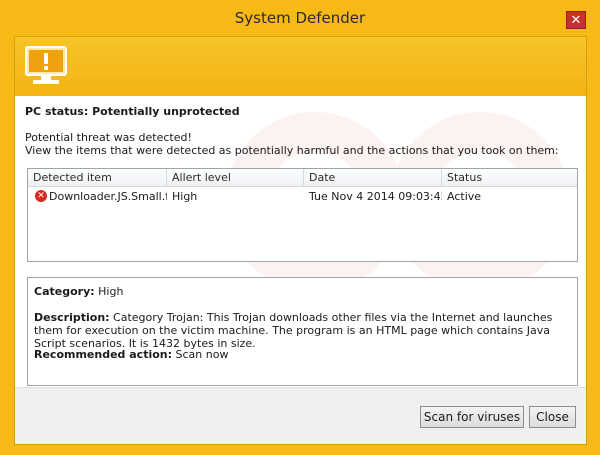 This screenshot has width=600, height=455. Describe the element at coordinates (464, 196) in the screenshot. I see `row-status: Active` at that location.